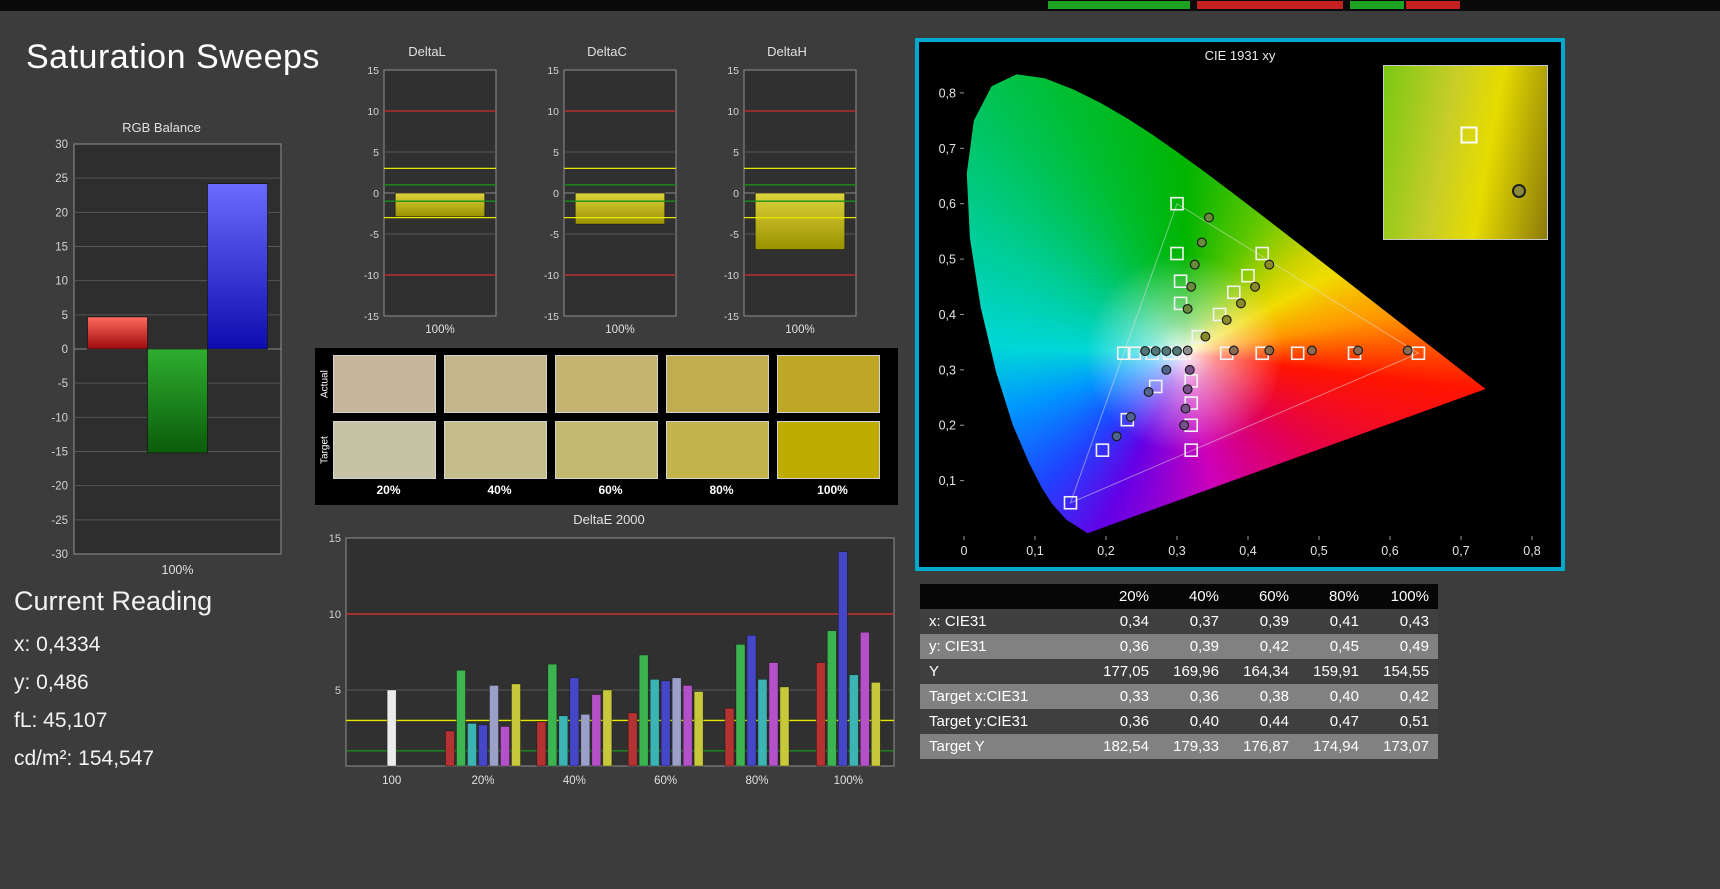 This screenshot has width=1720, height=889. What do you see at coordinates (717, 450) in the screenshot?
I see `swatch-target-80%` at bounding box center [717, 450].